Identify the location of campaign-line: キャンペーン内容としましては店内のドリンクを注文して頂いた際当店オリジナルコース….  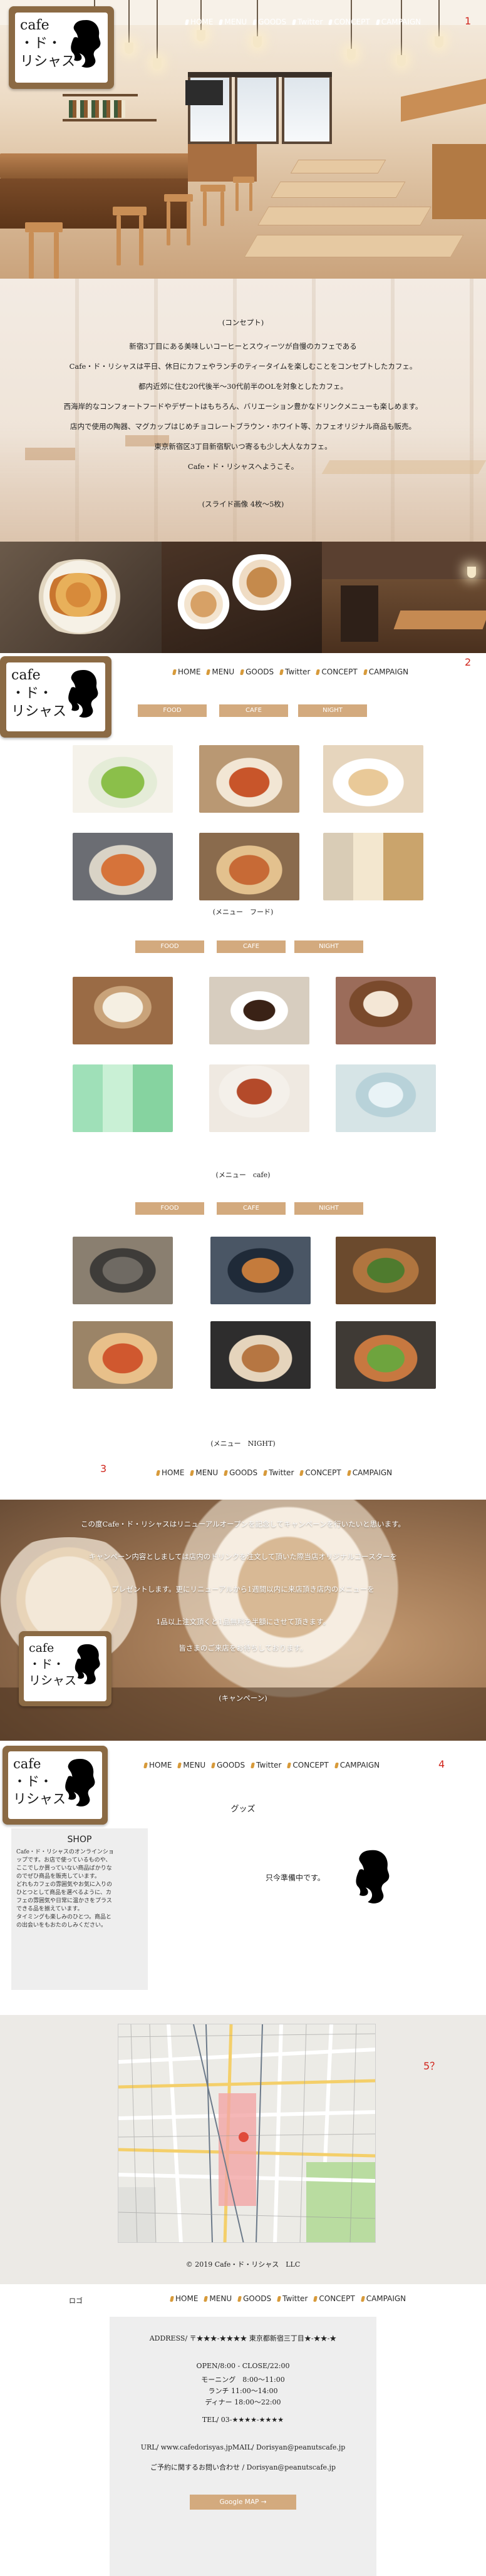
(243, 1557).